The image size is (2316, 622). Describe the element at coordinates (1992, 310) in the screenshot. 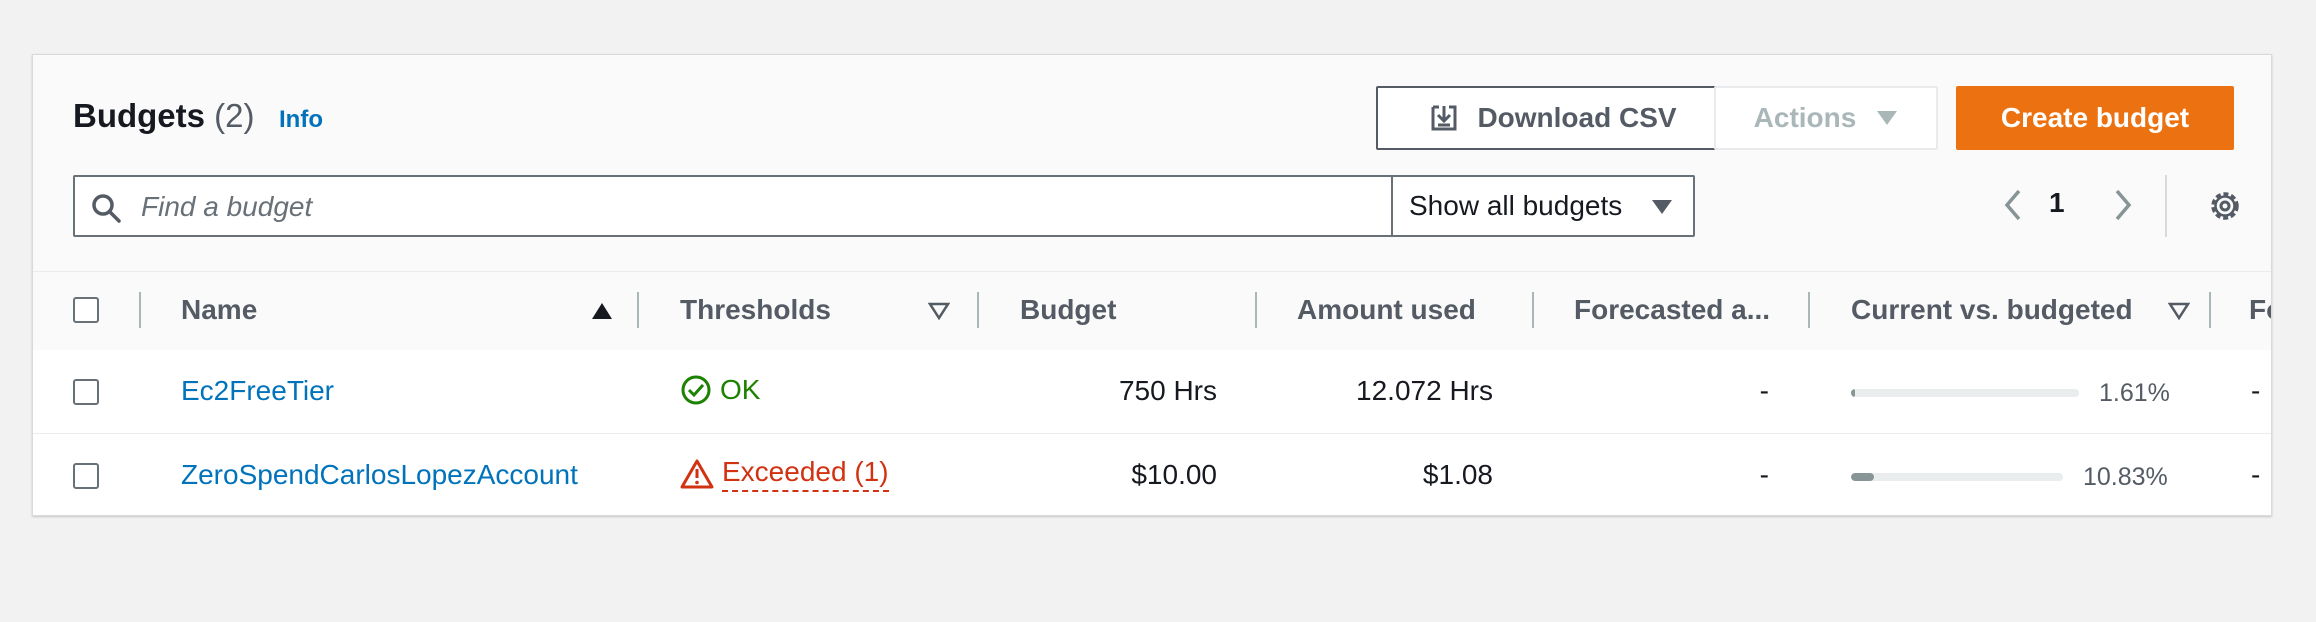

I see `column-header-current-vs-budgeted: Current vs. budgeted` at that location.